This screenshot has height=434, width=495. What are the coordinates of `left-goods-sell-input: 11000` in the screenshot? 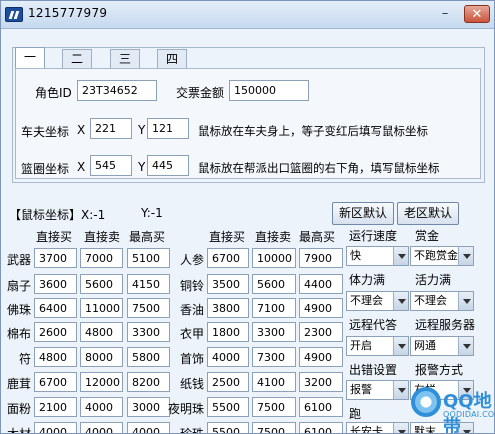 It's located at (101, 308).